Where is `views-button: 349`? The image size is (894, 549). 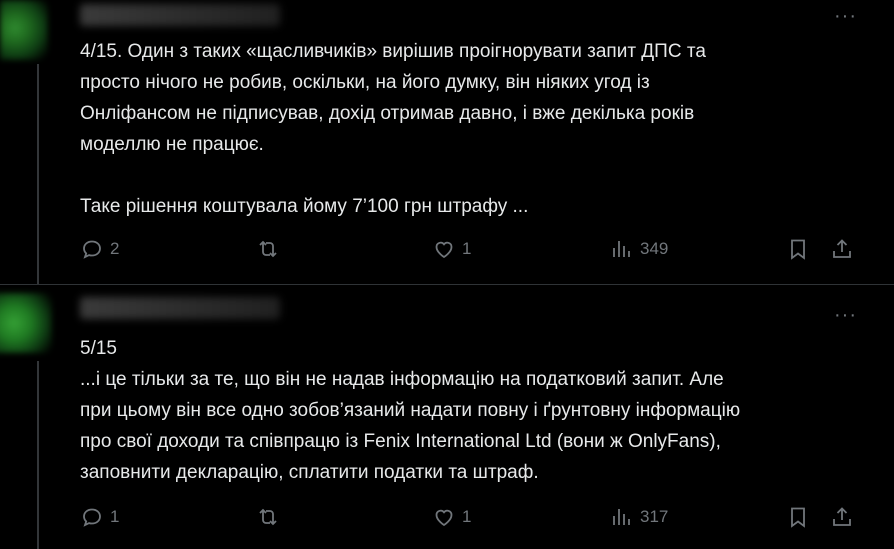 views-button: 349 is located at coordinates (639, 249).